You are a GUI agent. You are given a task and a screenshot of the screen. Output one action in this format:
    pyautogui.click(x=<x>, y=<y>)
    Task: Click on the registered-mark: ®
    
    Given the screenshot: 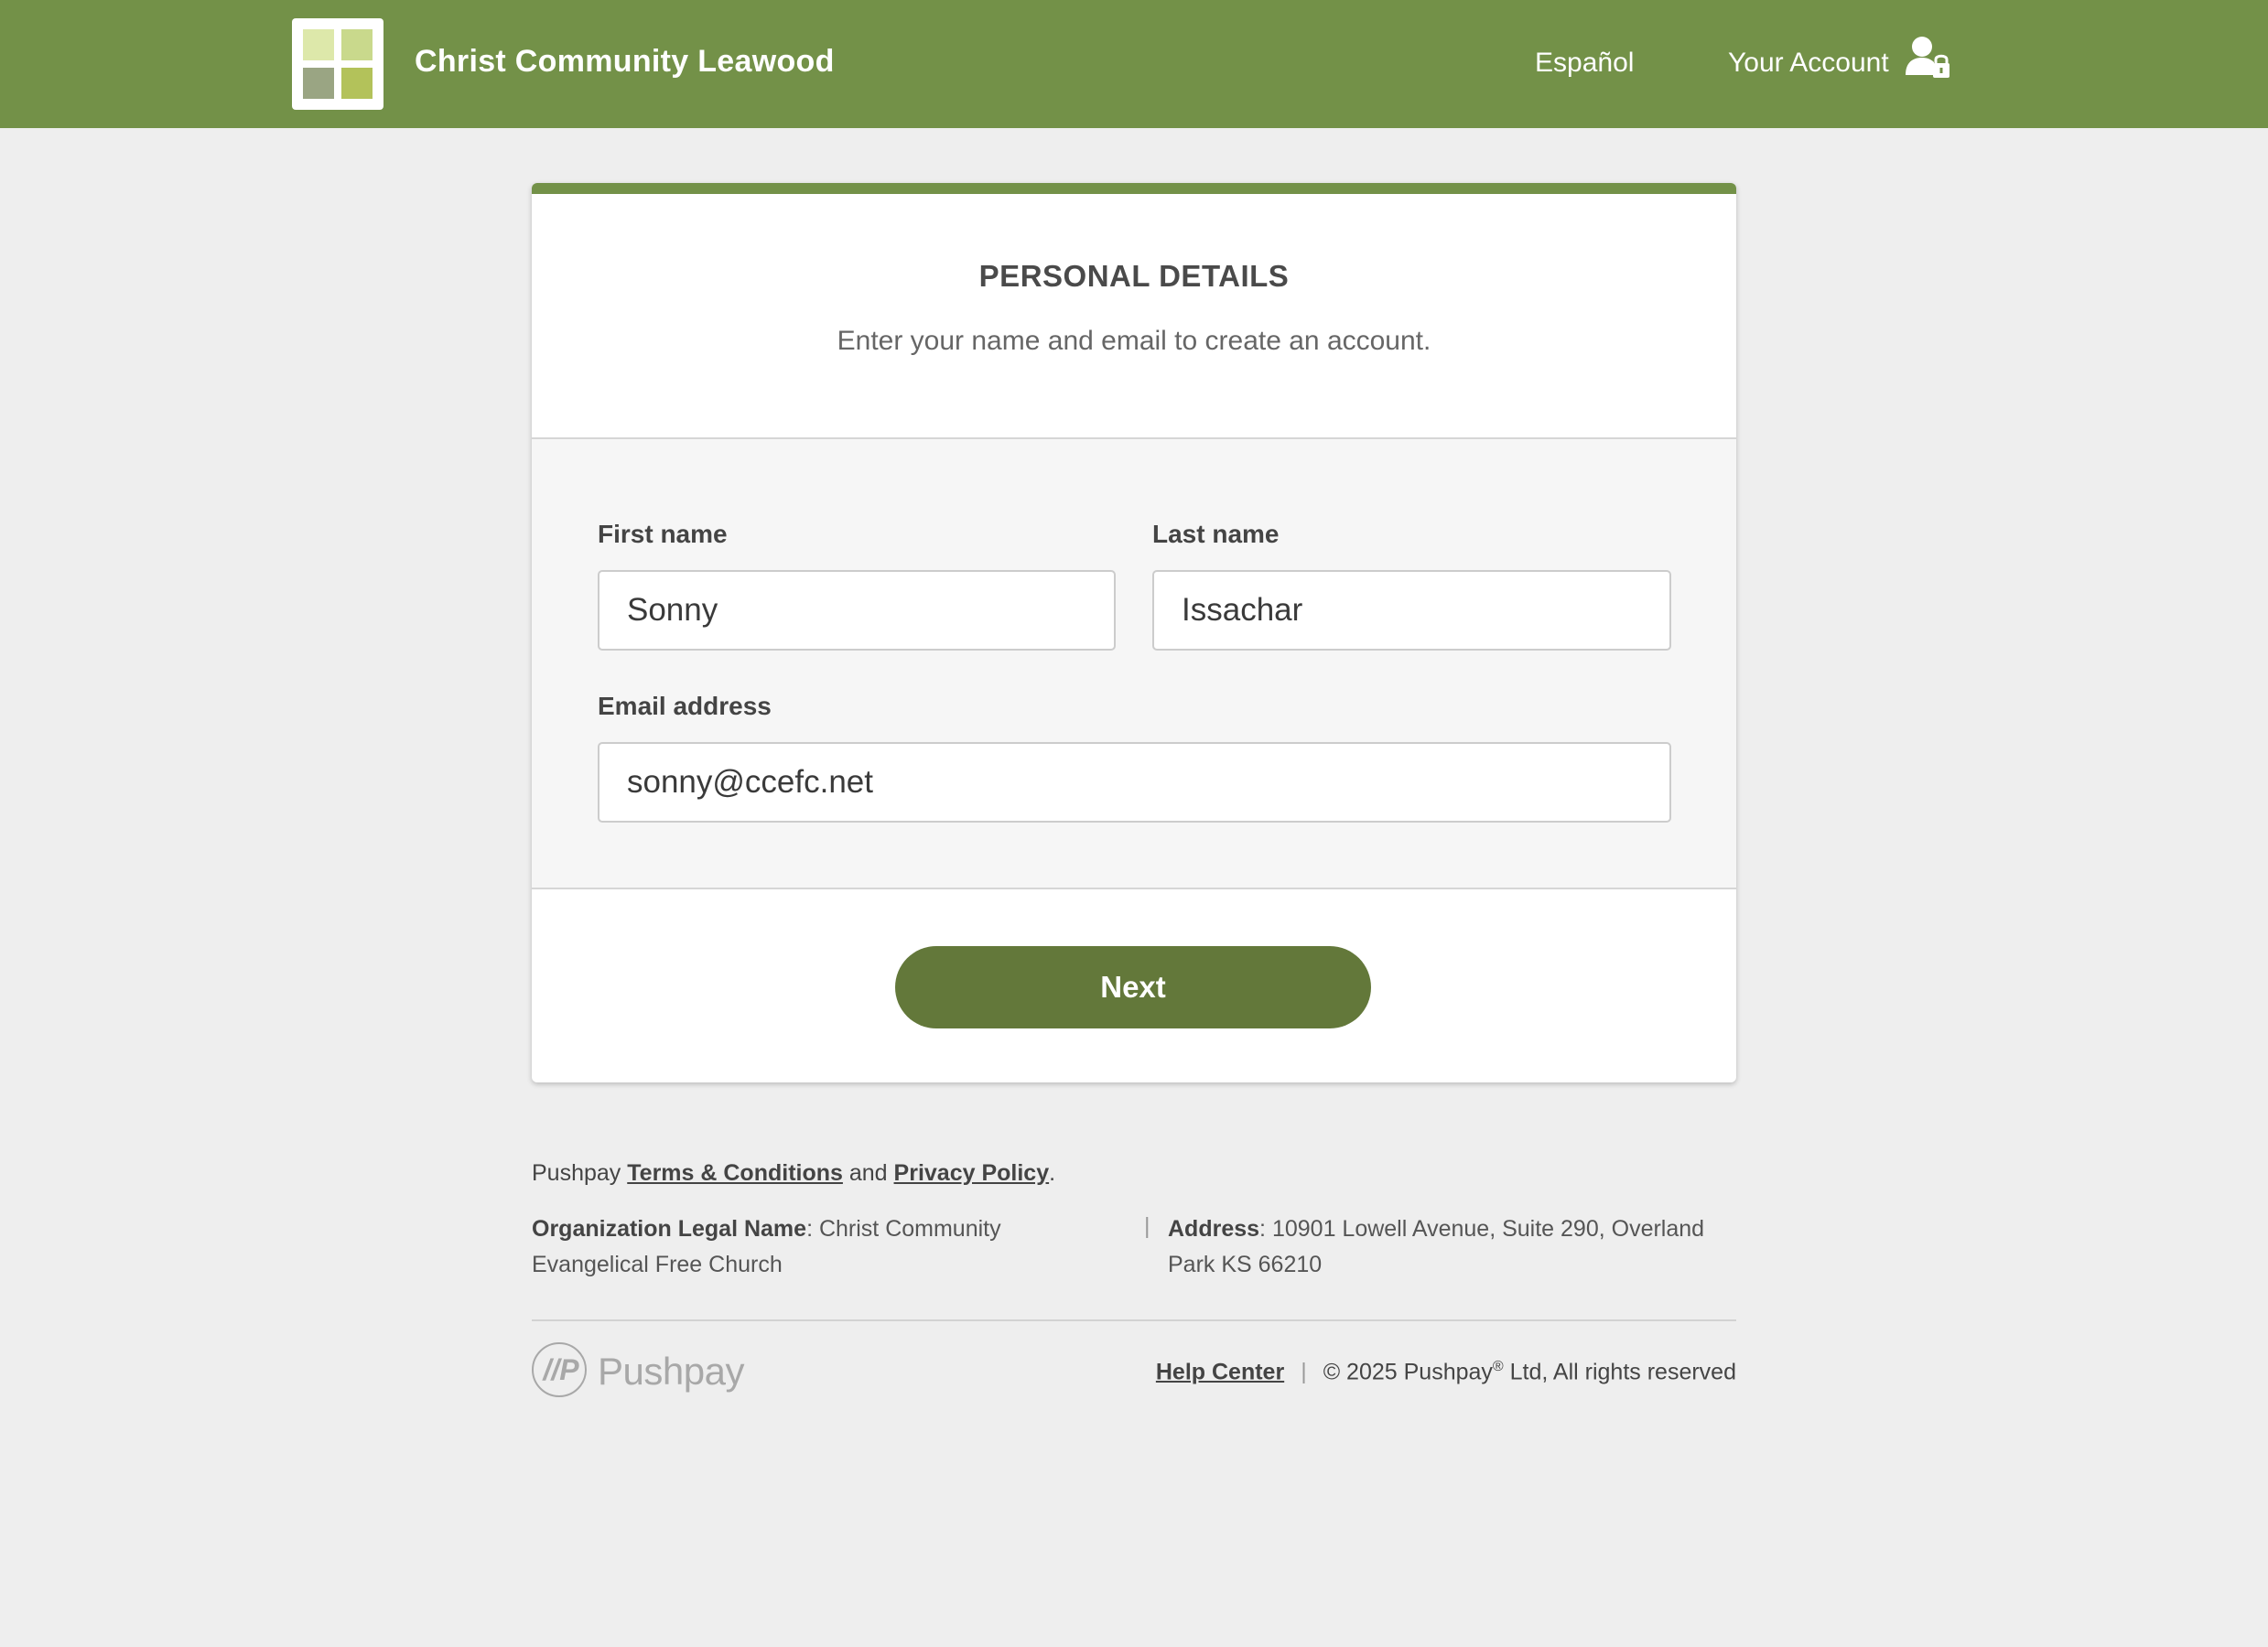 What is the action you would take?
    pyautogui.click(x=1498, y=1367)
    